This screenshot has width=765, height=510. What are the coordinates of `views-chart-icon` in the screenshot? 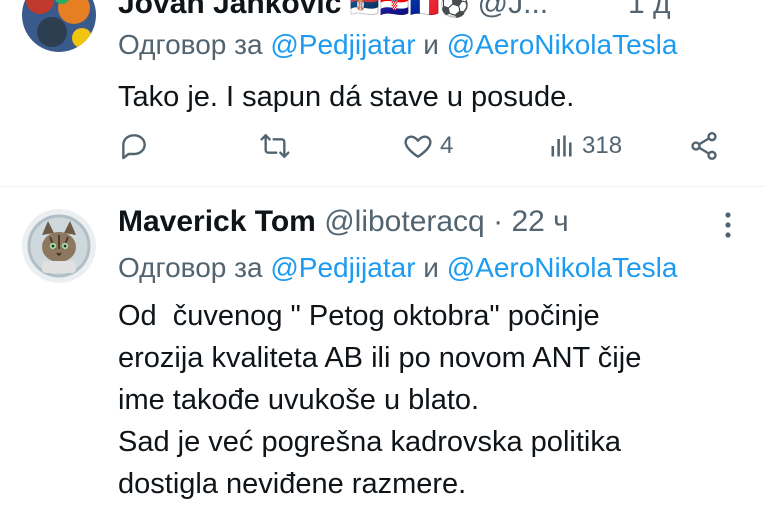 It's located at (561, 146).